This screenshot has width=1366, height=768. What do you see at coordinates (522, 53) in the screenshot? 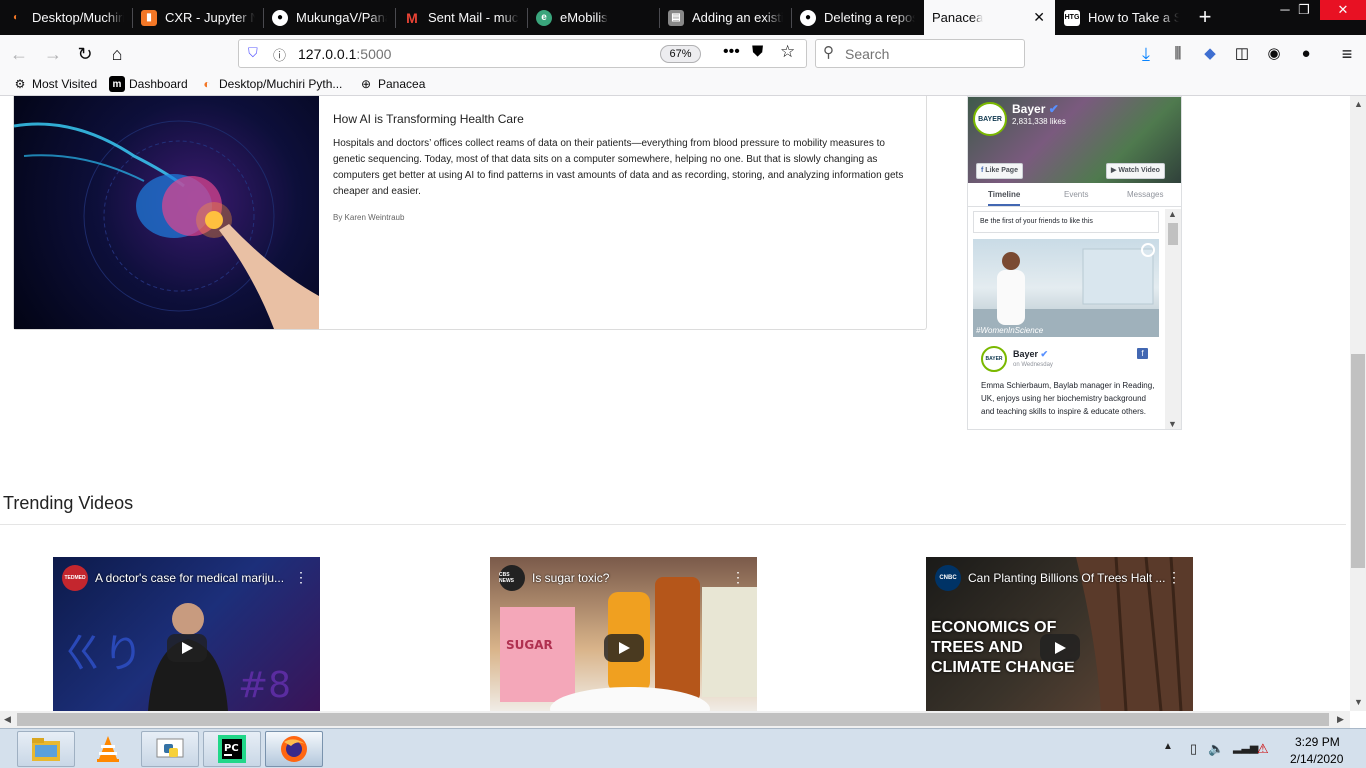
I see `url-bar: ⛉ ⓘ 127.0.0.1:5000 67% ••• ⛊ ☆` at bounding box center [522, 53].